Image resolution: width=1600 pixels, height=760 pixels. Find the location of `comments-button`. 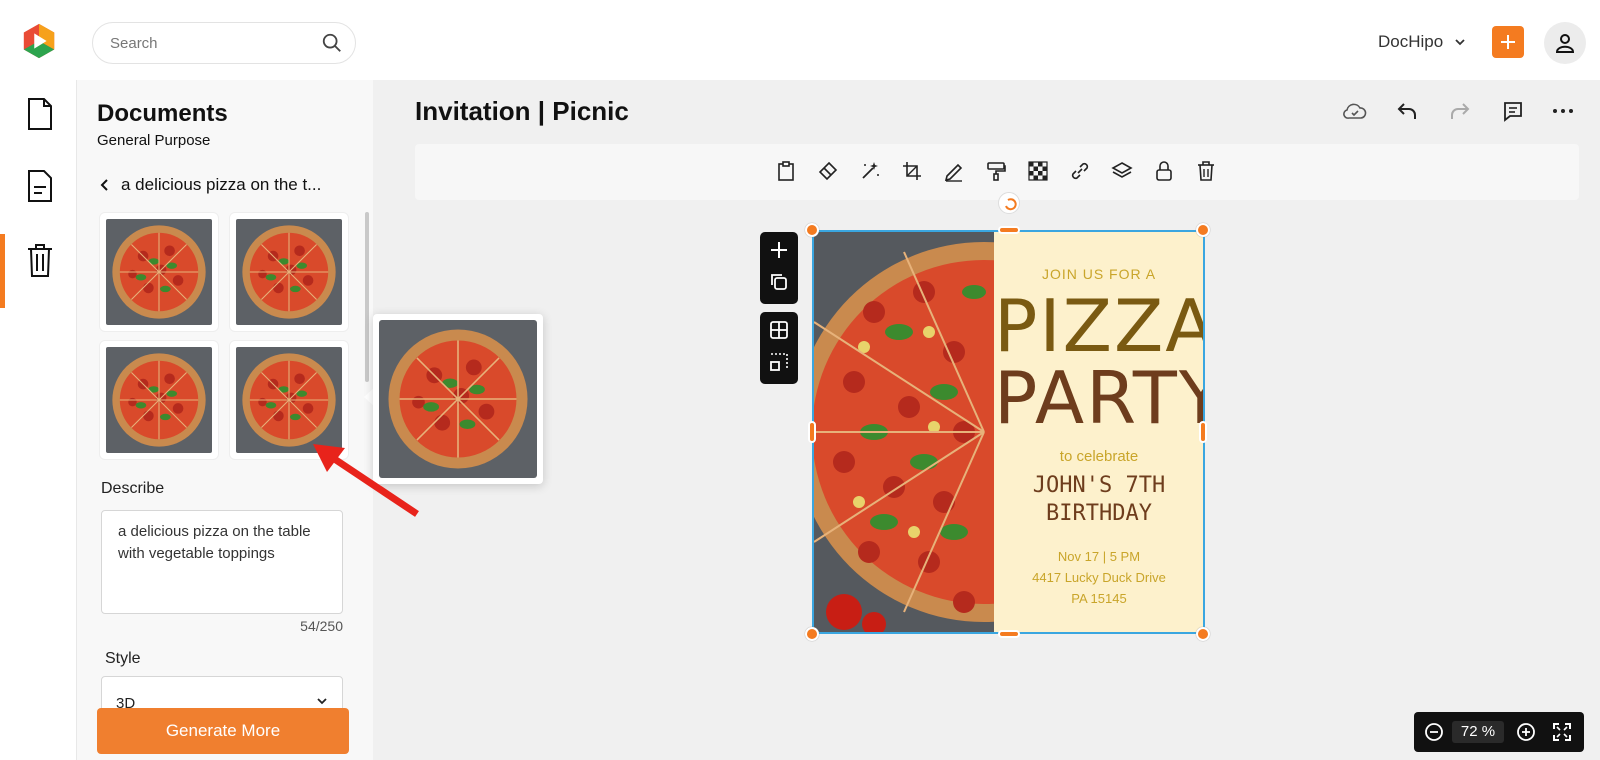

comments-button is located at coordinates (1513, 111).